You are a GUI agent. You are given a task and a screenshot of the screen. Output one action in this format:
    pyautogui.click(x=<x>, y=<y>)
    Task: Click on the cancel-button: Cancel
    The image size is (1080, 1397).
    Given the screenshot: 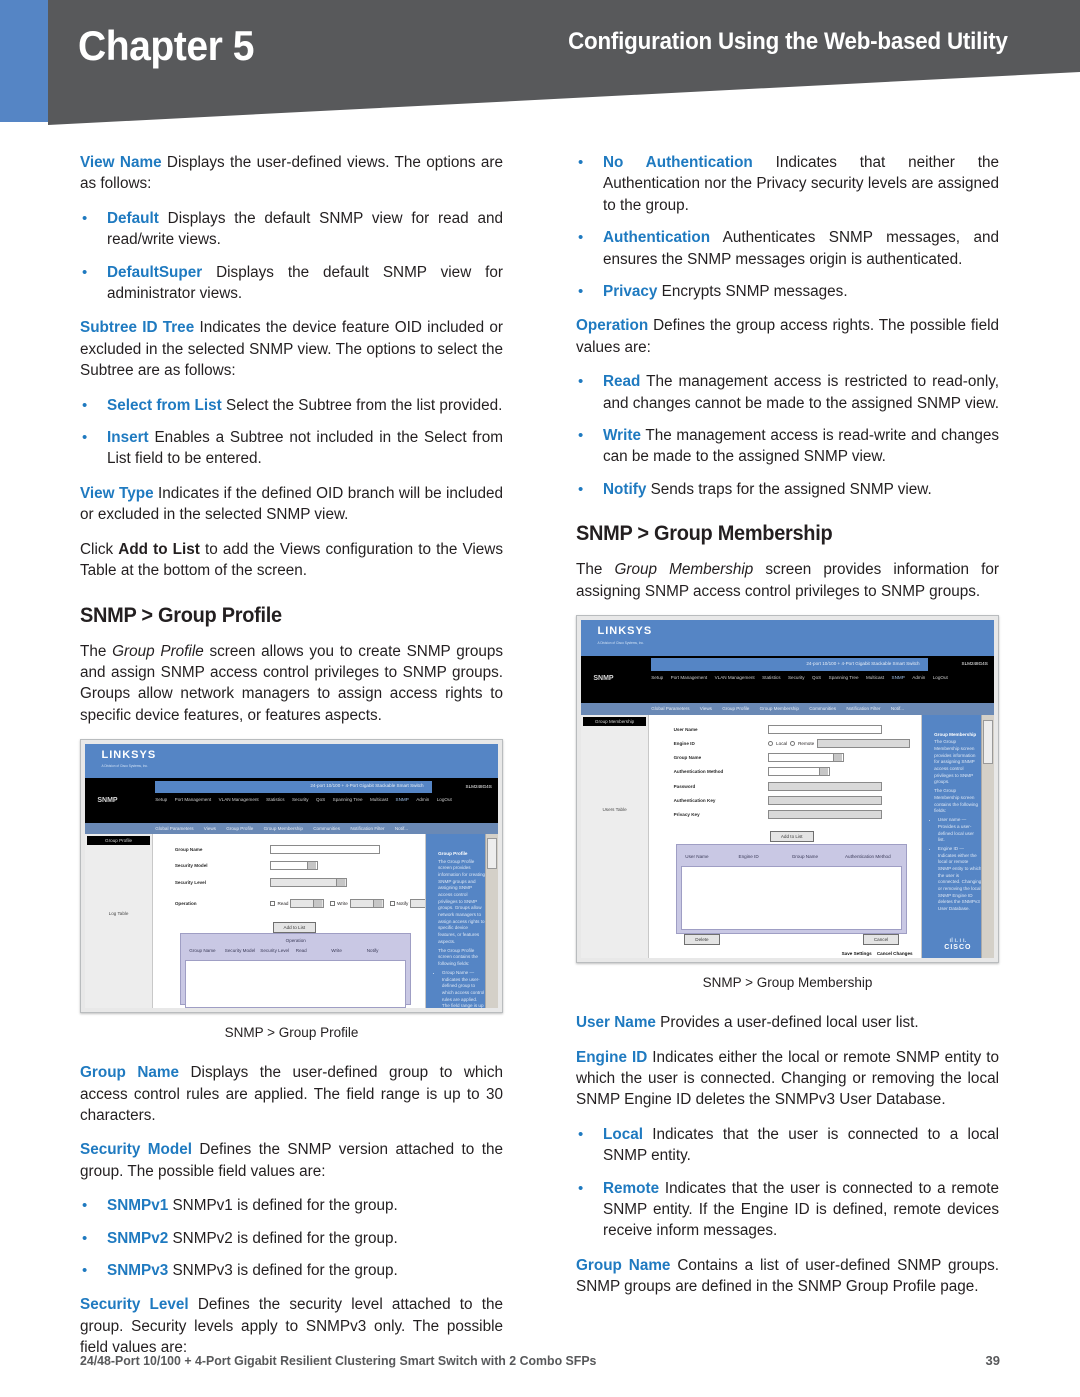 What is the action you would take?
    pyautogui.click(x=881, y=939)
    